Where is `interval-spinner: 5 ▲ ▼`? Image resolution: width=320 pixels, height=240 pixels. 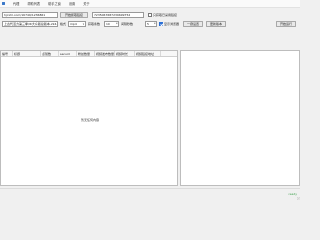
interval-spinner: 5 ▲ ▼ is located at coordinates (151, 24).